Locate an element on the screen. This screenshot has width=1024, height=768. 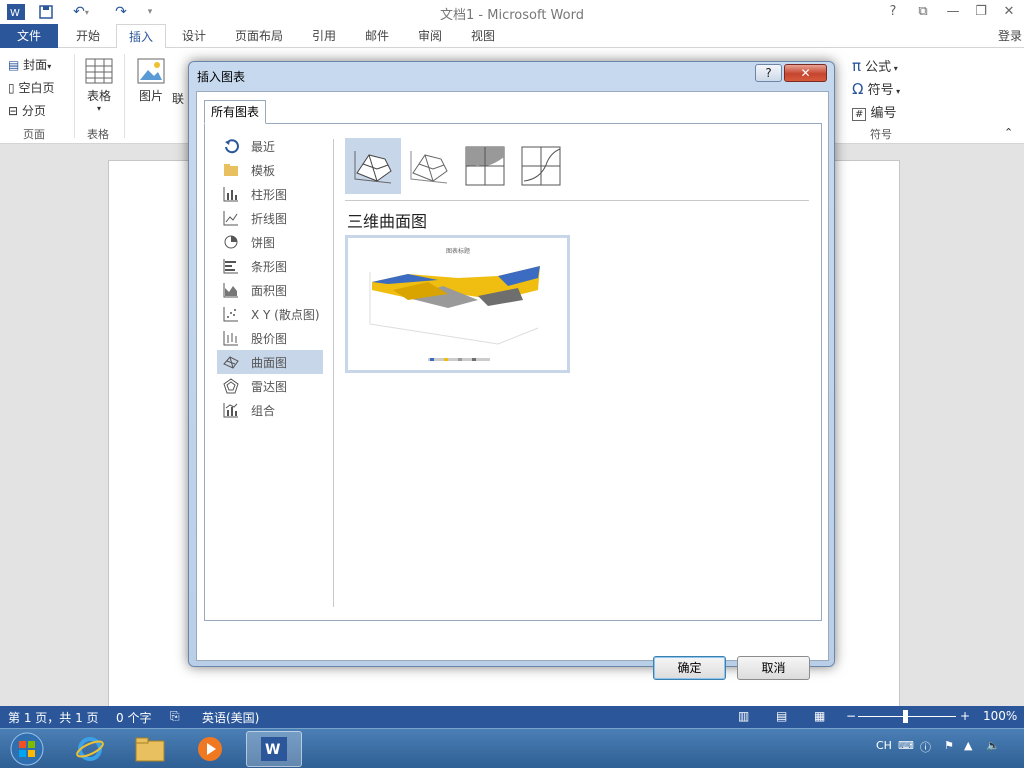
bar-chart-icon is located at coordinates (231, 266).